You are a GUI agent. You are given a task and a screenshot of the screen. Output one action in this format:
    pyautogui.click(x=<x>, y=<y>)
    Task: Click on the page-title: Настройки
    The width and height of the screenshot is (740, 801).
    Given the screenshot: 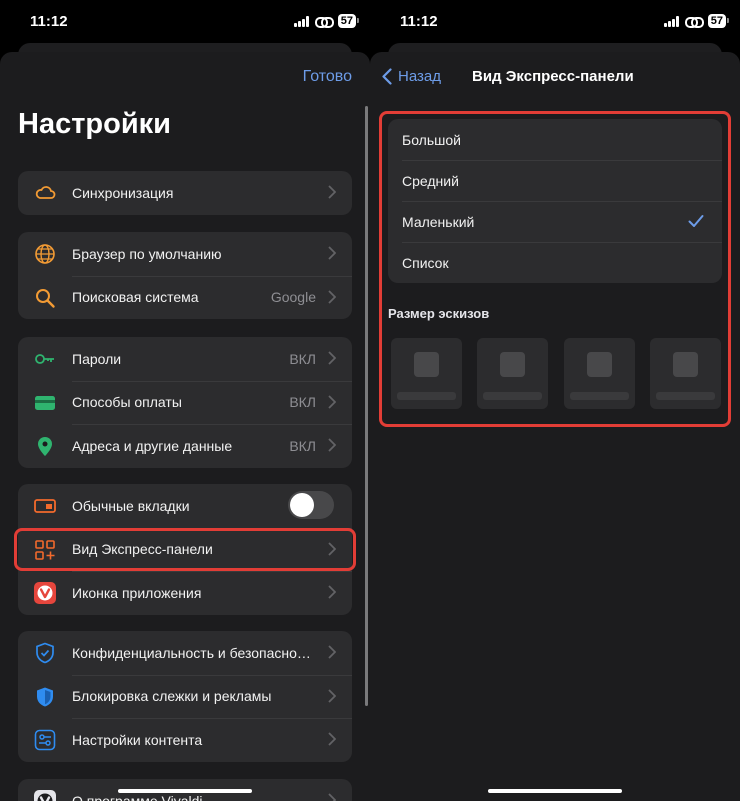 What is the action you would take?
    pyautogui.click(x=95, y=124)
    